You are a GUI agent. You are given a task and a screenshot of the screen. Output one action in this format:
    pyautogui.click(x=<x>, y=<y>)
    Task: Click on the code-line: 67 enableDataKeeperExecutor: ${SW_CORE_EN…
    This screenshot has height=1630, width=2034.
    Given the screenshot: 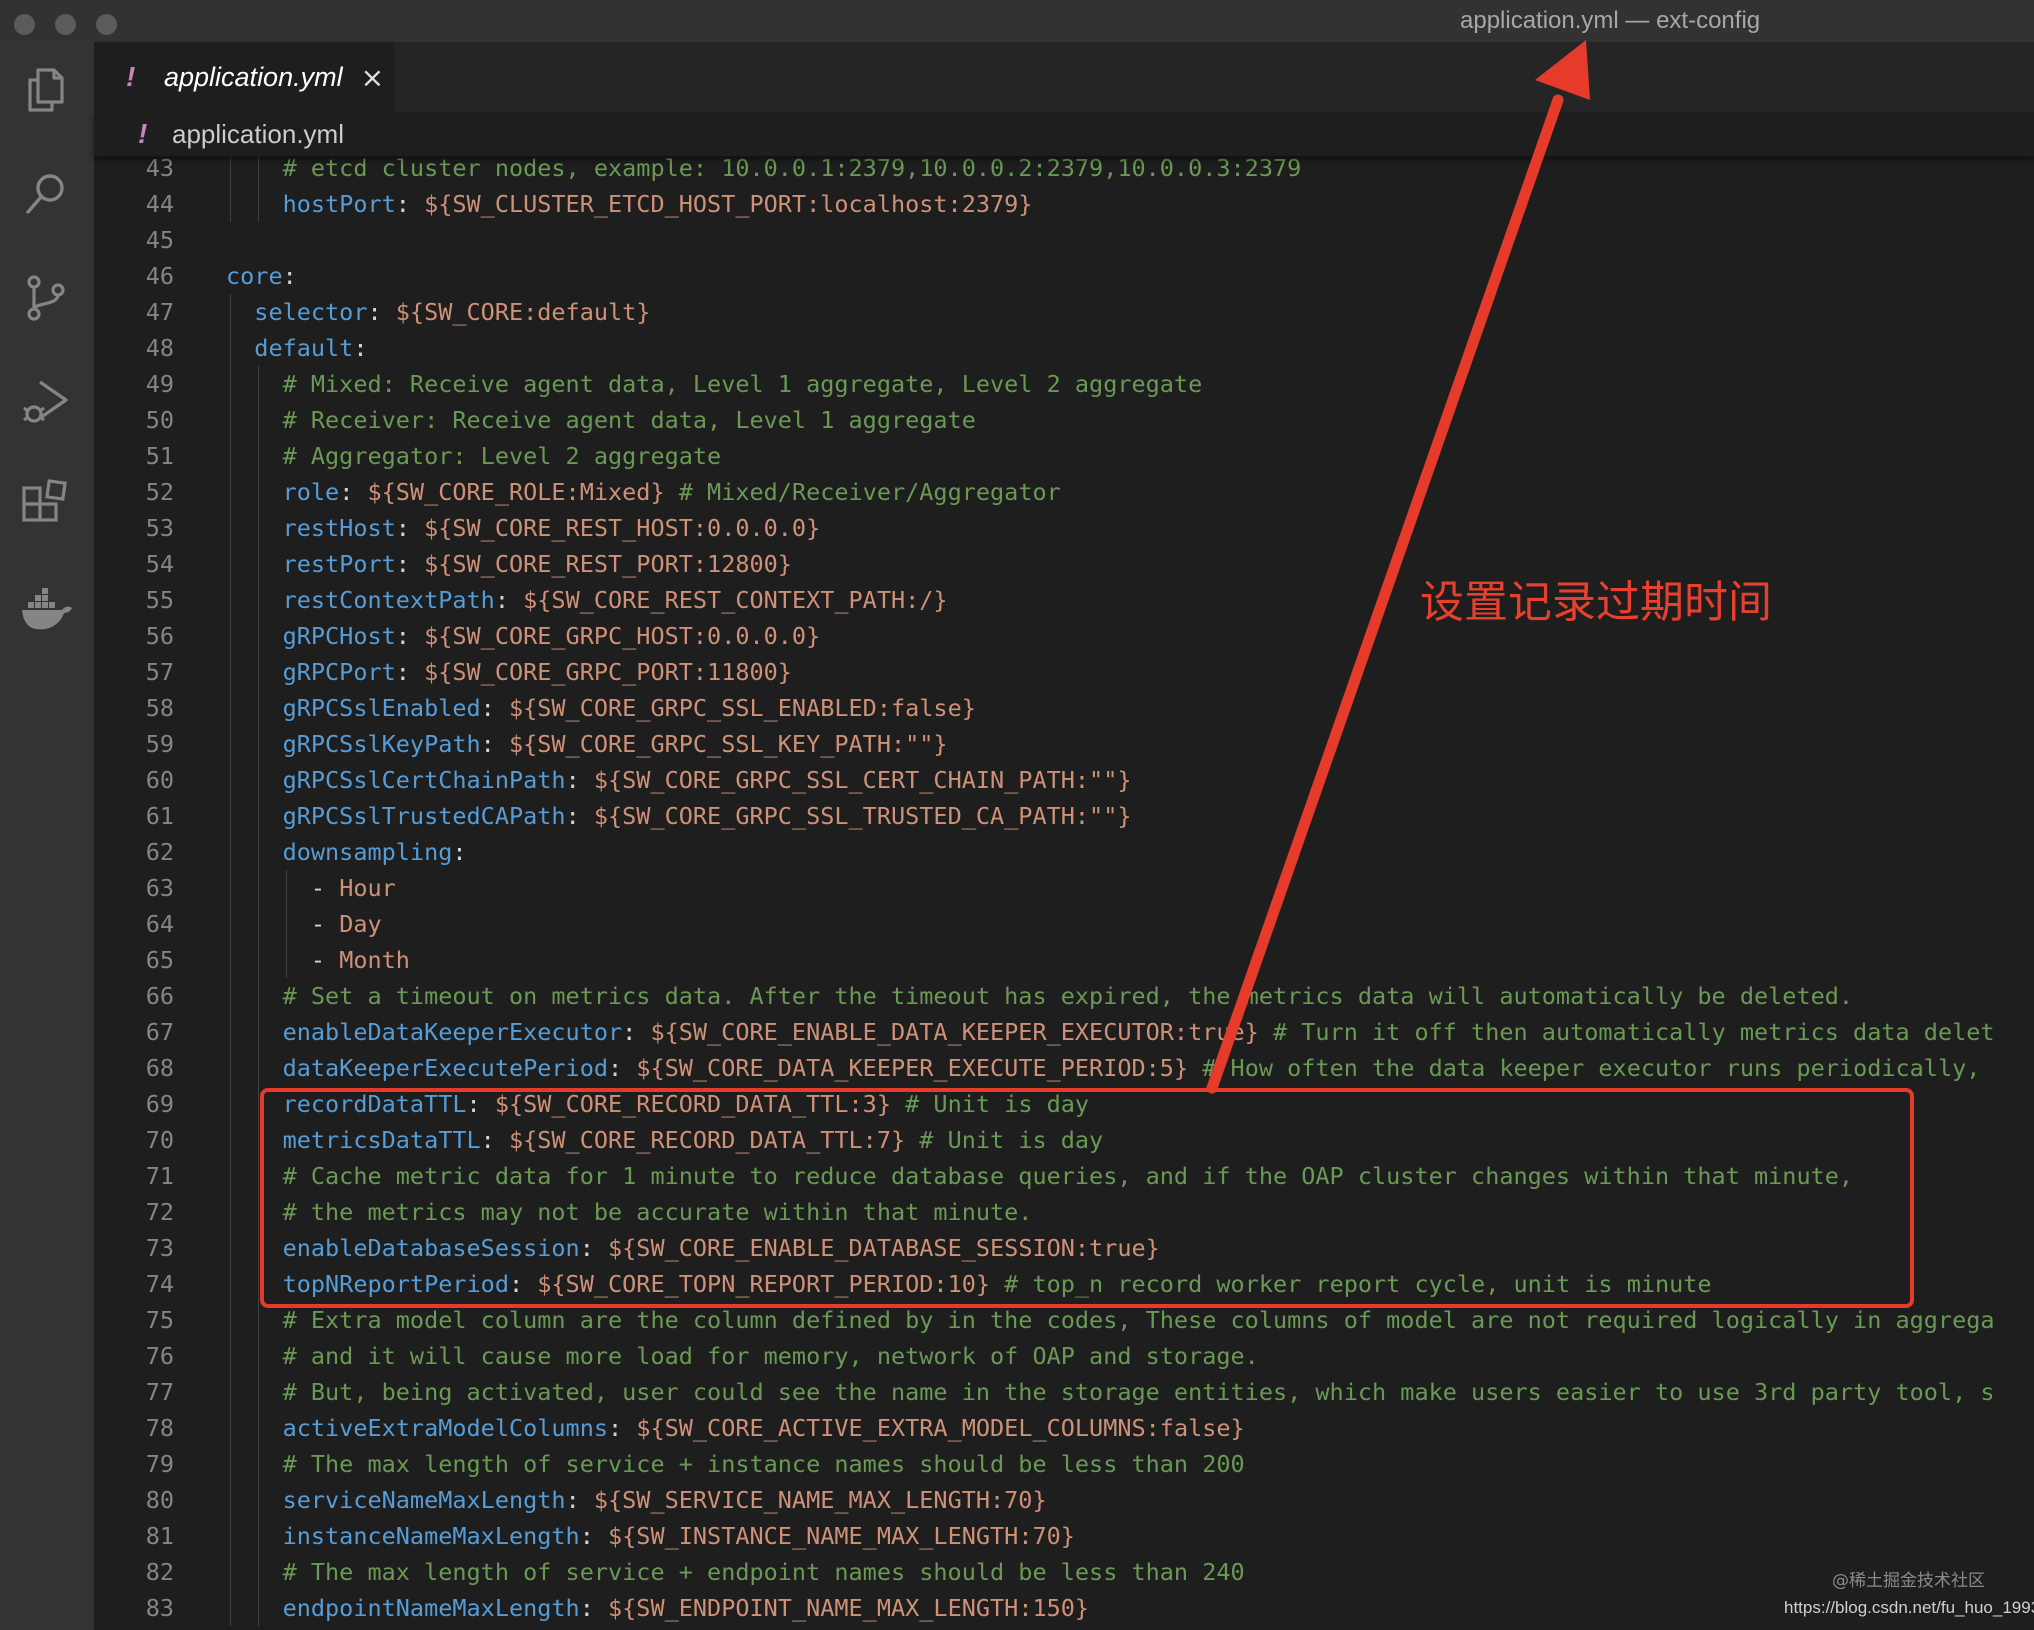 What is the action you would take?
    pyautogui.click(x=1064, y=1032)
    